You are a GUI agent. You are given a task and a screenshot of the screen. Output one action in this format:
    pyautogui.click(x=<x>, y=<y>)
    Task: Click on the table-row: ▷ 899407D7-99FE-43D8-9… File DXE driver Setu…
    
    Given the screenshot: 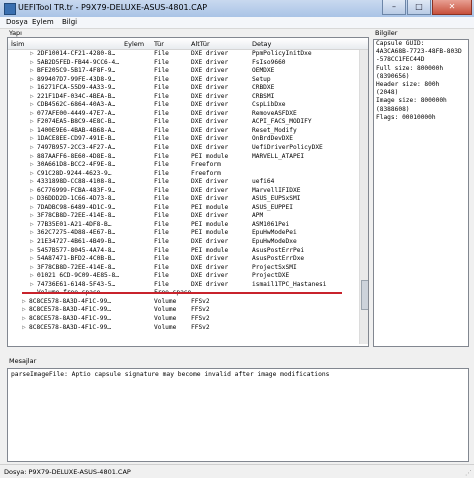 What is the action you would take?
    pyautogui.click(x=184, y=80)
    